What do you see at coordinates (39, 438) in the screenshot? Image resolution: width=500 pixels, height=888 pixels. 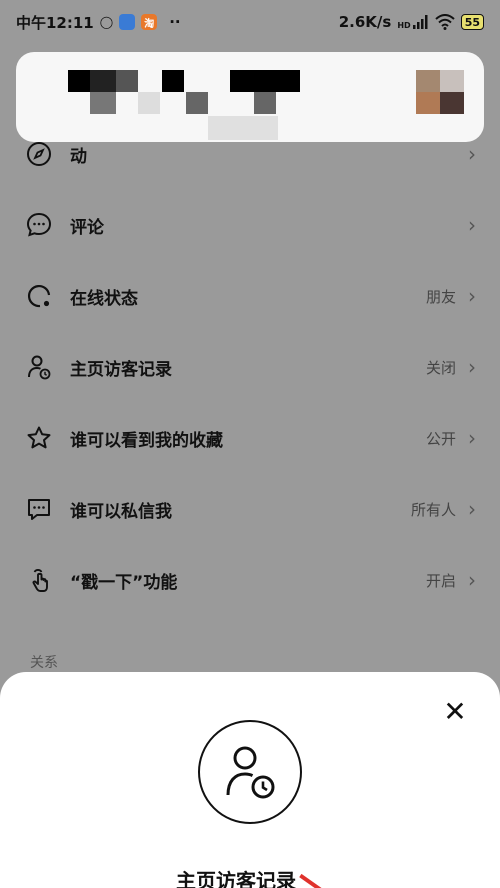 I see `star-icon` at bounding box center [39, 438].